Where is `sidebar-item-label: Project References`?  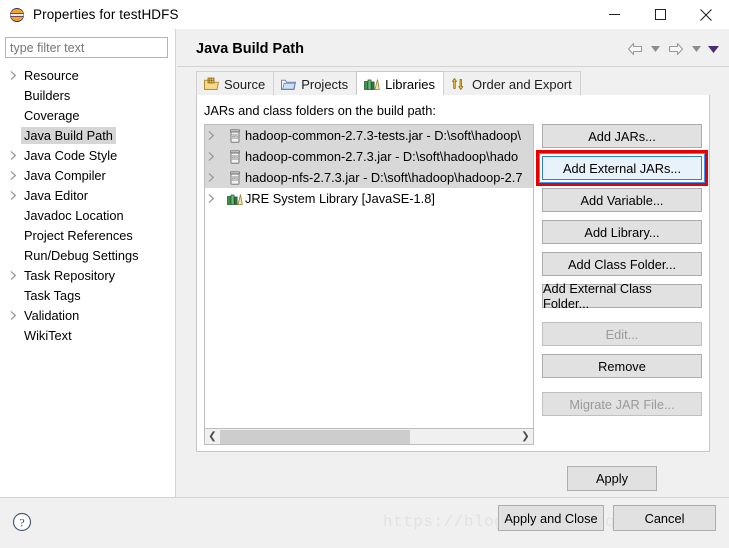
sidebar-item-label: Project References is located at coordinates (78, 235).